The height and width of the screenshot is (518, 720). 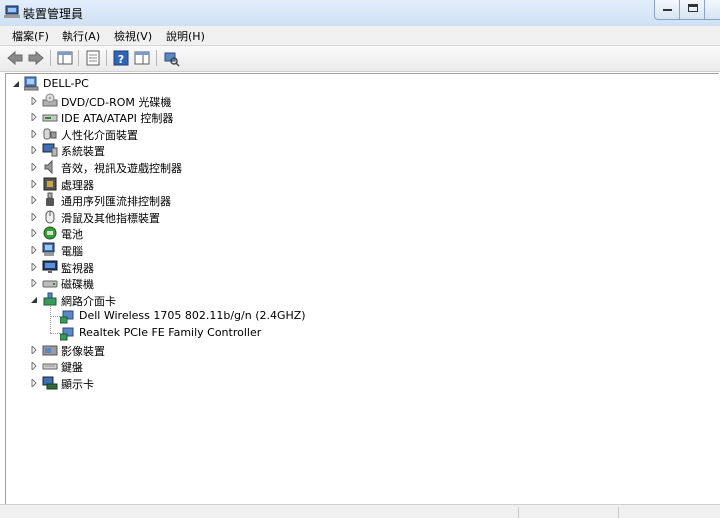 I want to click on tree-item-label: 電腦, so click(x=72, y=251).